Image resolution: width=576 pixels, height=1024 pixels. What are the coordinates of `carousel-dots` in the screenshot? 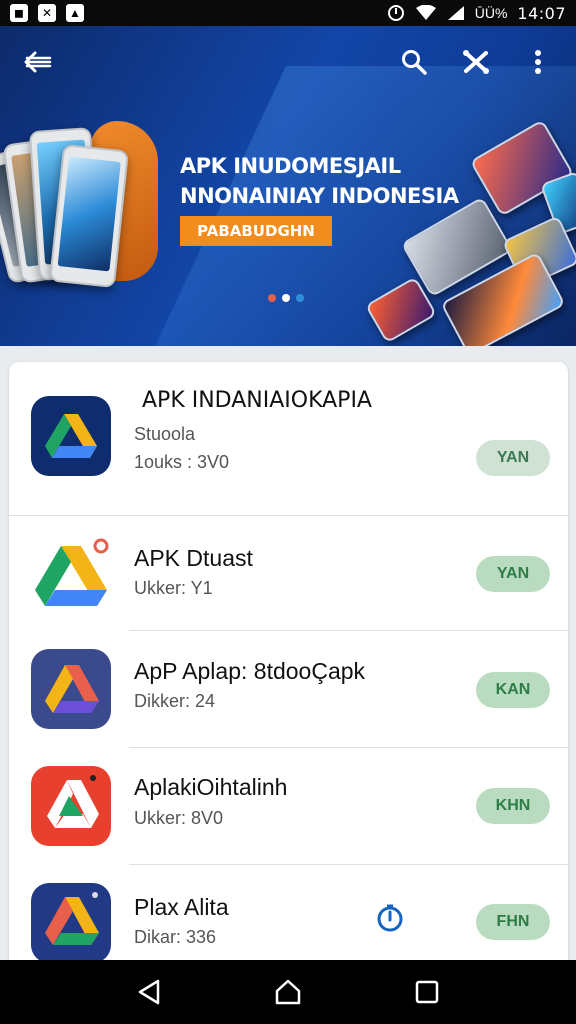 It's located at (286, 298).